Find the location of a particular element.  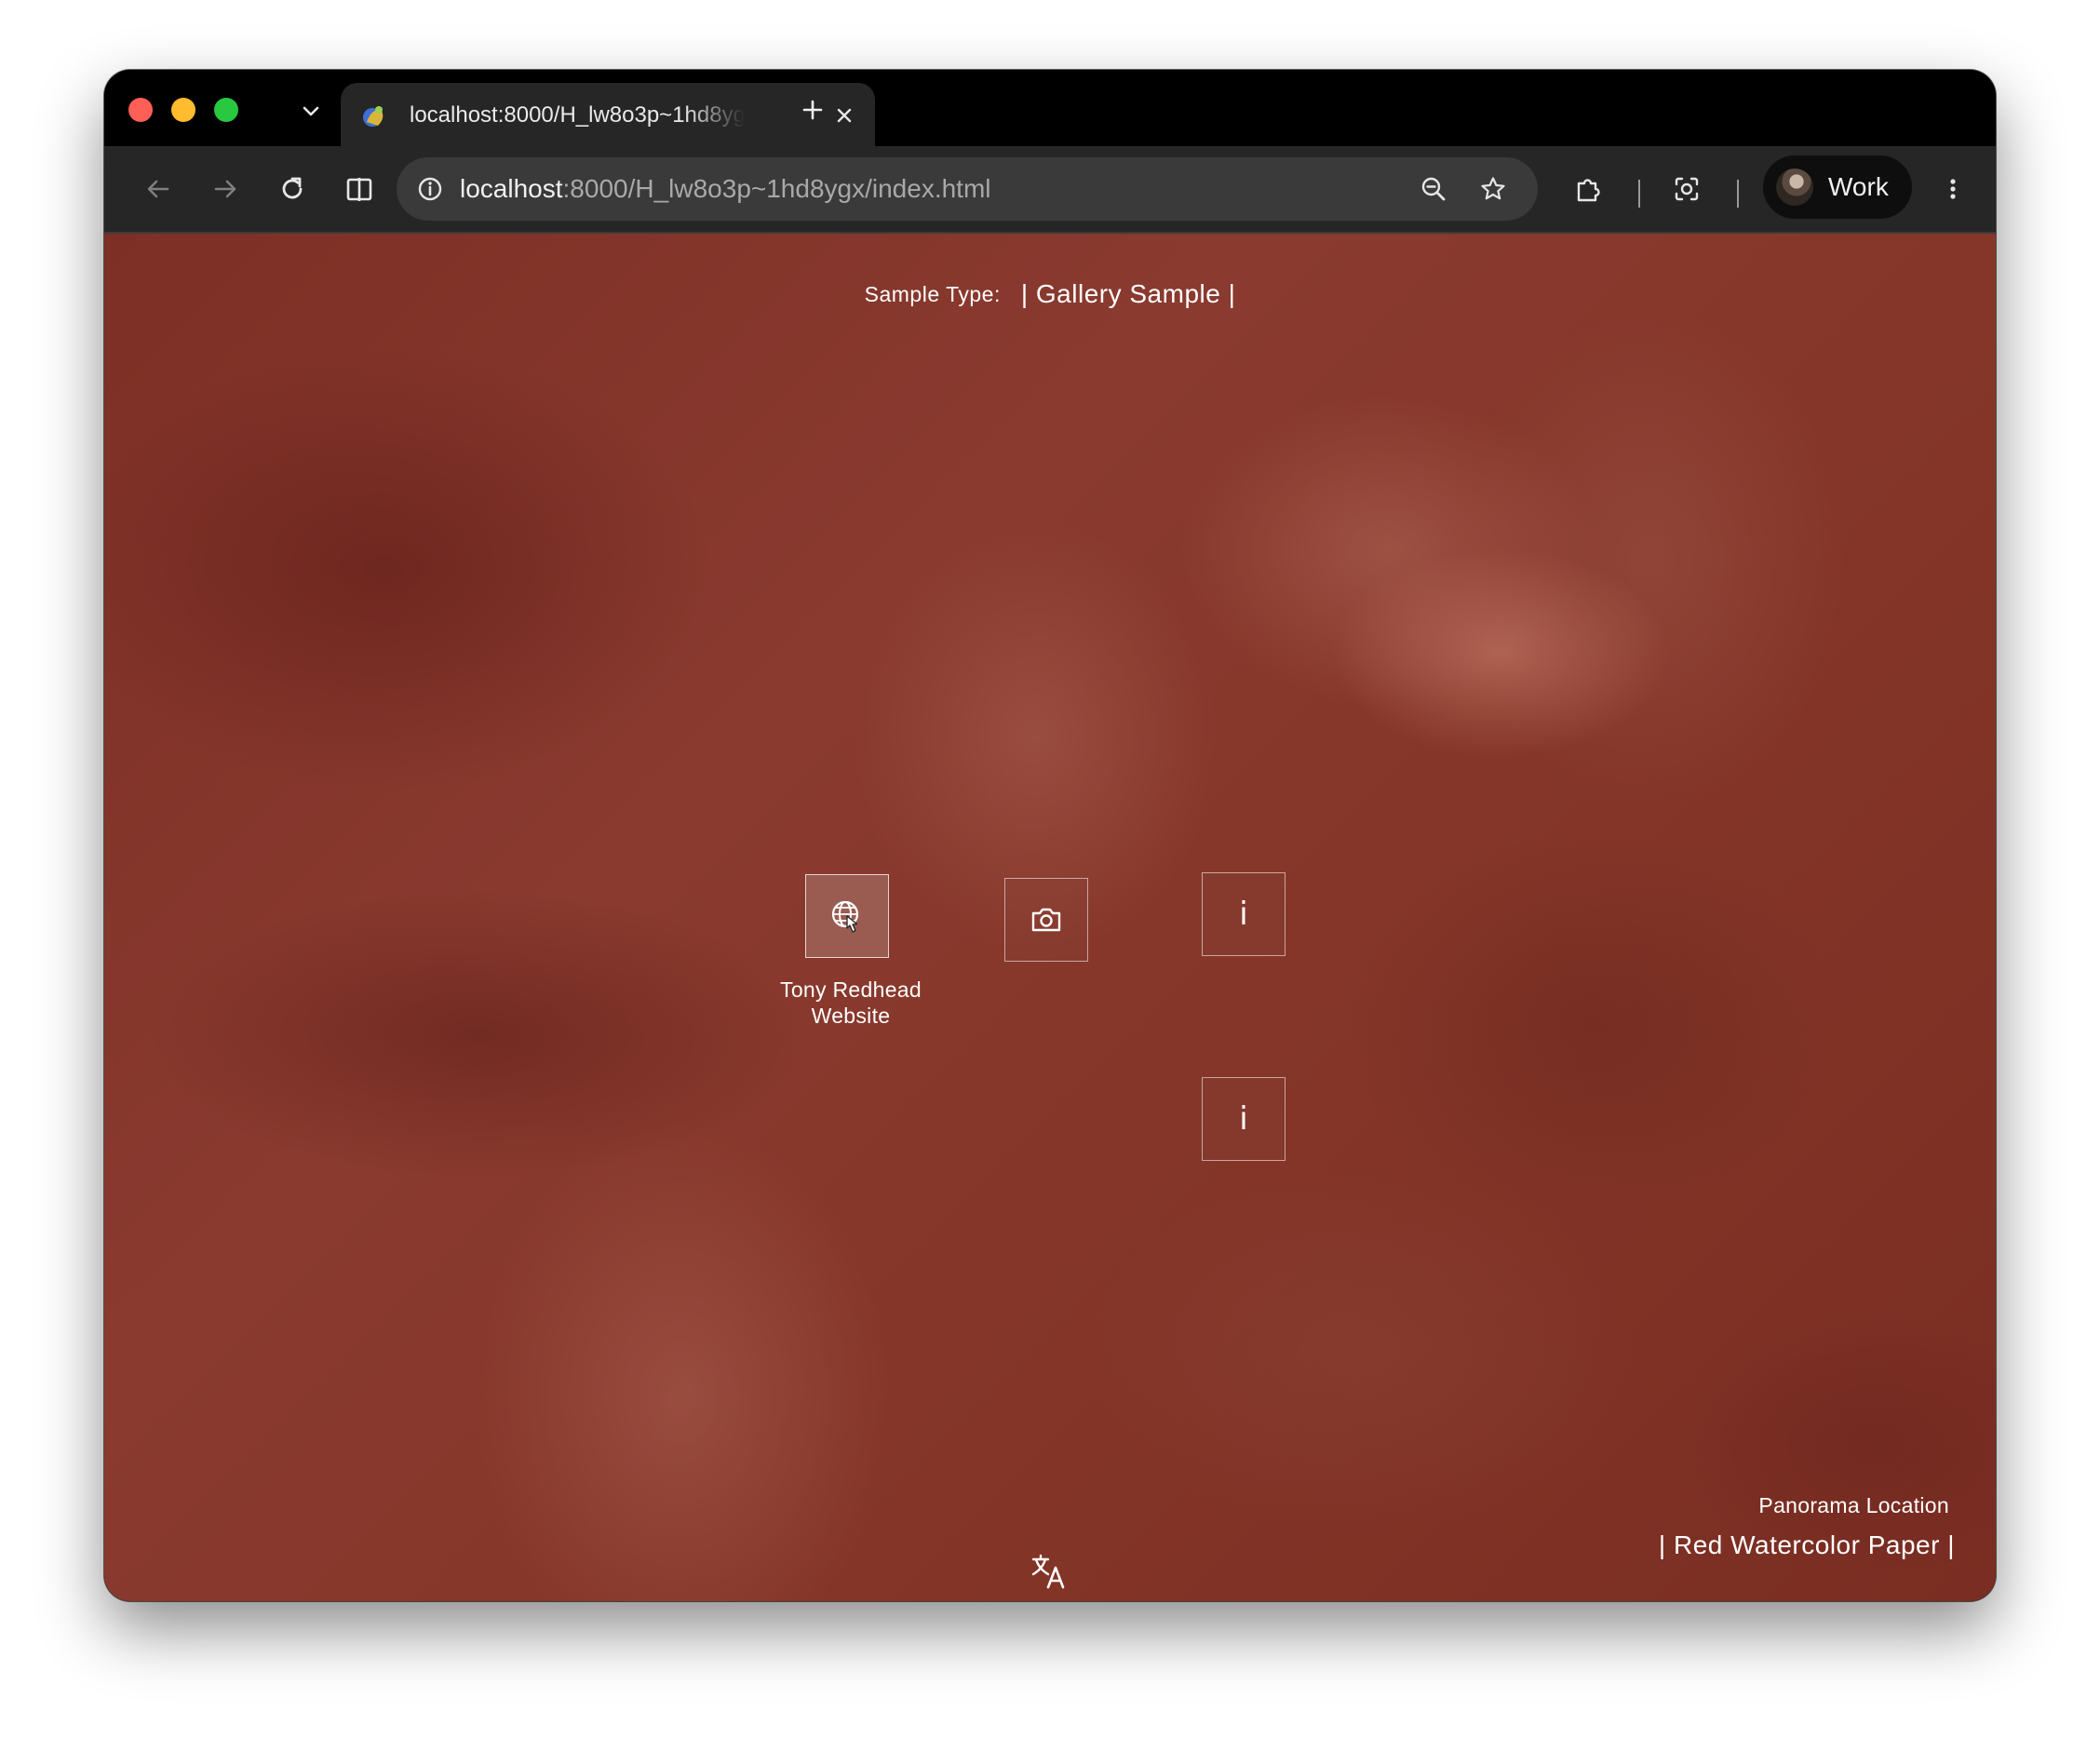

reload-button is located at coordinates (292, 189).